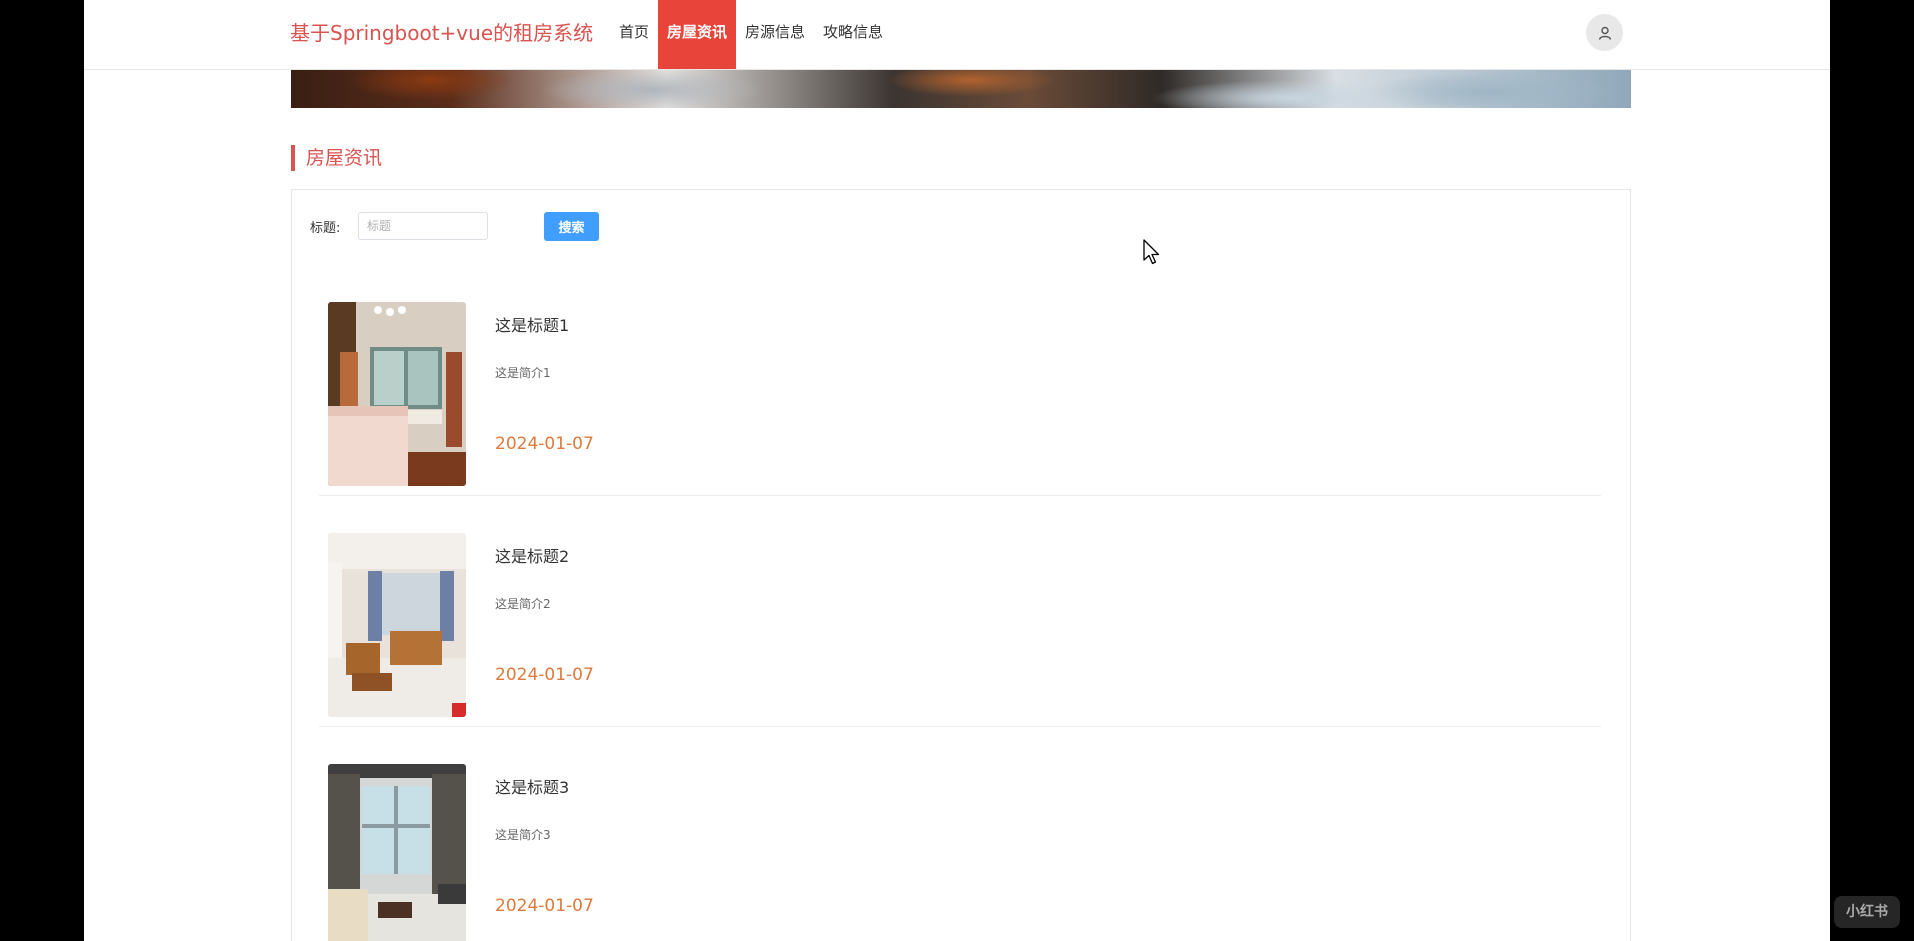  I want to click on nav-item-house-news: 房屋资讯, so click(697, 34).